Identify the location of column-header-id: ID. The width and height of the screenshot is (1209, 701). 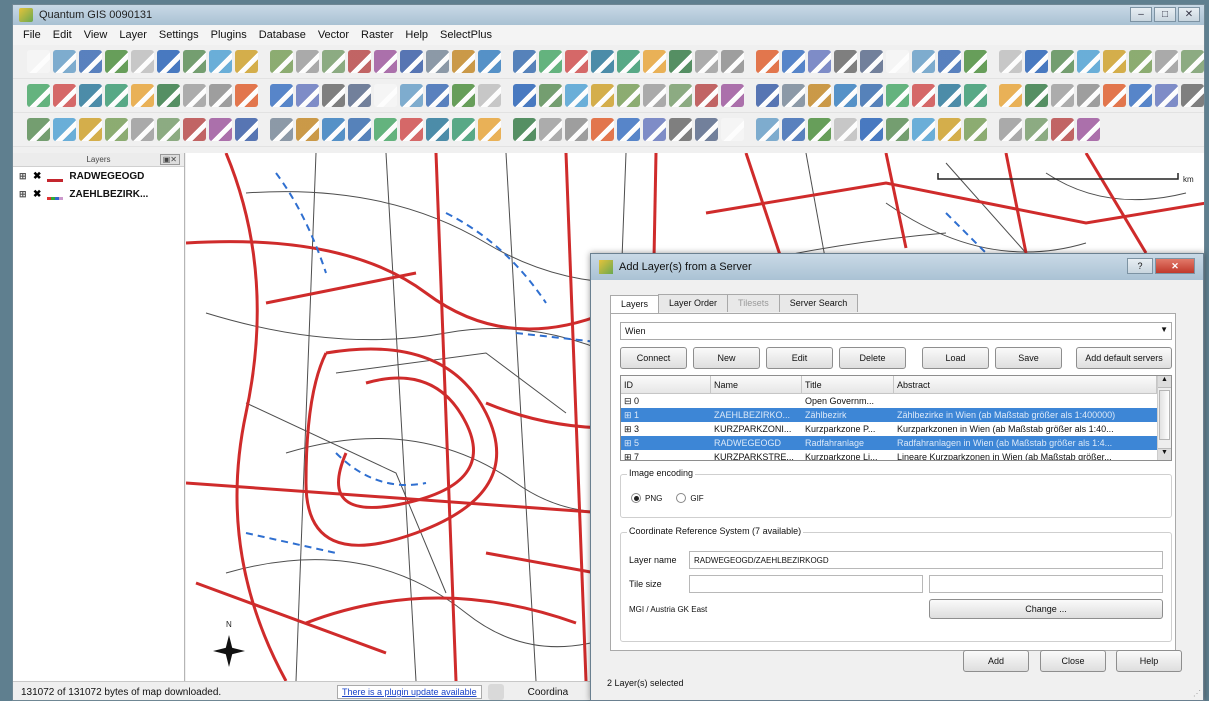
(666, 384).